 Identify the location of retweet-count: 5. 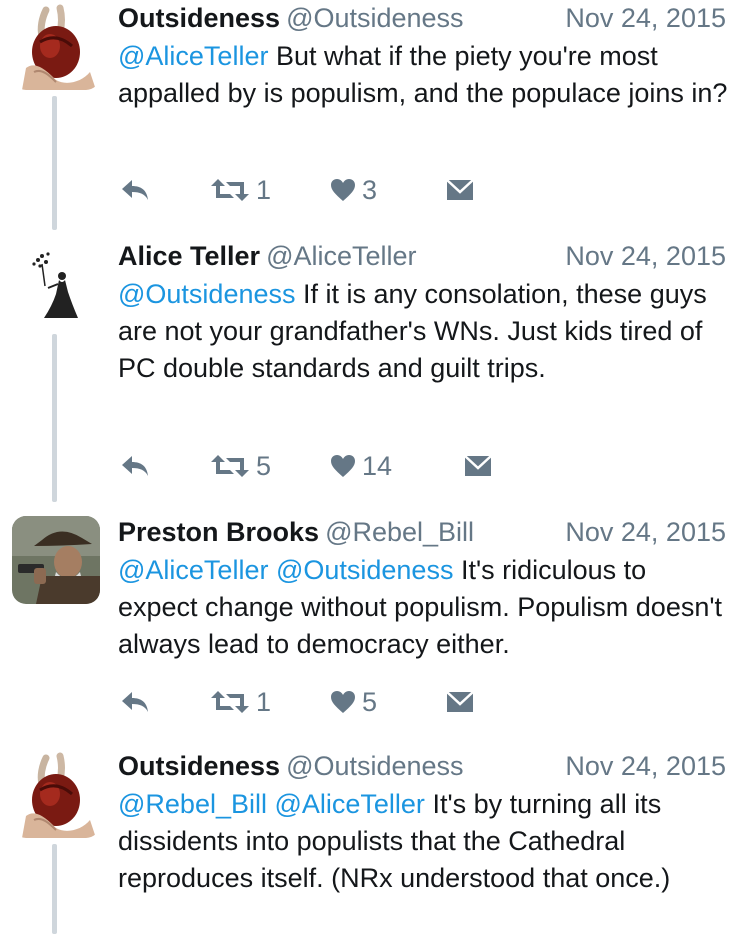
(264, 465).